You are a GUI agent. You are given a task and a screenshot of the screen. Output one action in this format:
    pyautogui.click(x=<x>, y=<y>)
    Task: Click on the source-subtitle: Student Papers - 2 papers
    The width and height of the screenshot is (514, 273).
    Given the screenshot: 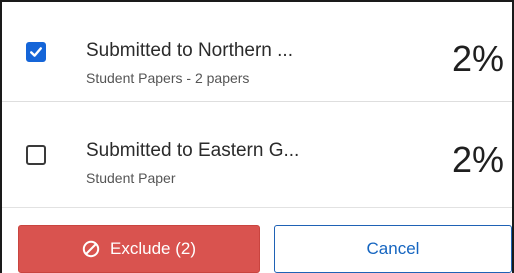 What is the action you would take?
    pyautogui.click(x=168, y=78)
    